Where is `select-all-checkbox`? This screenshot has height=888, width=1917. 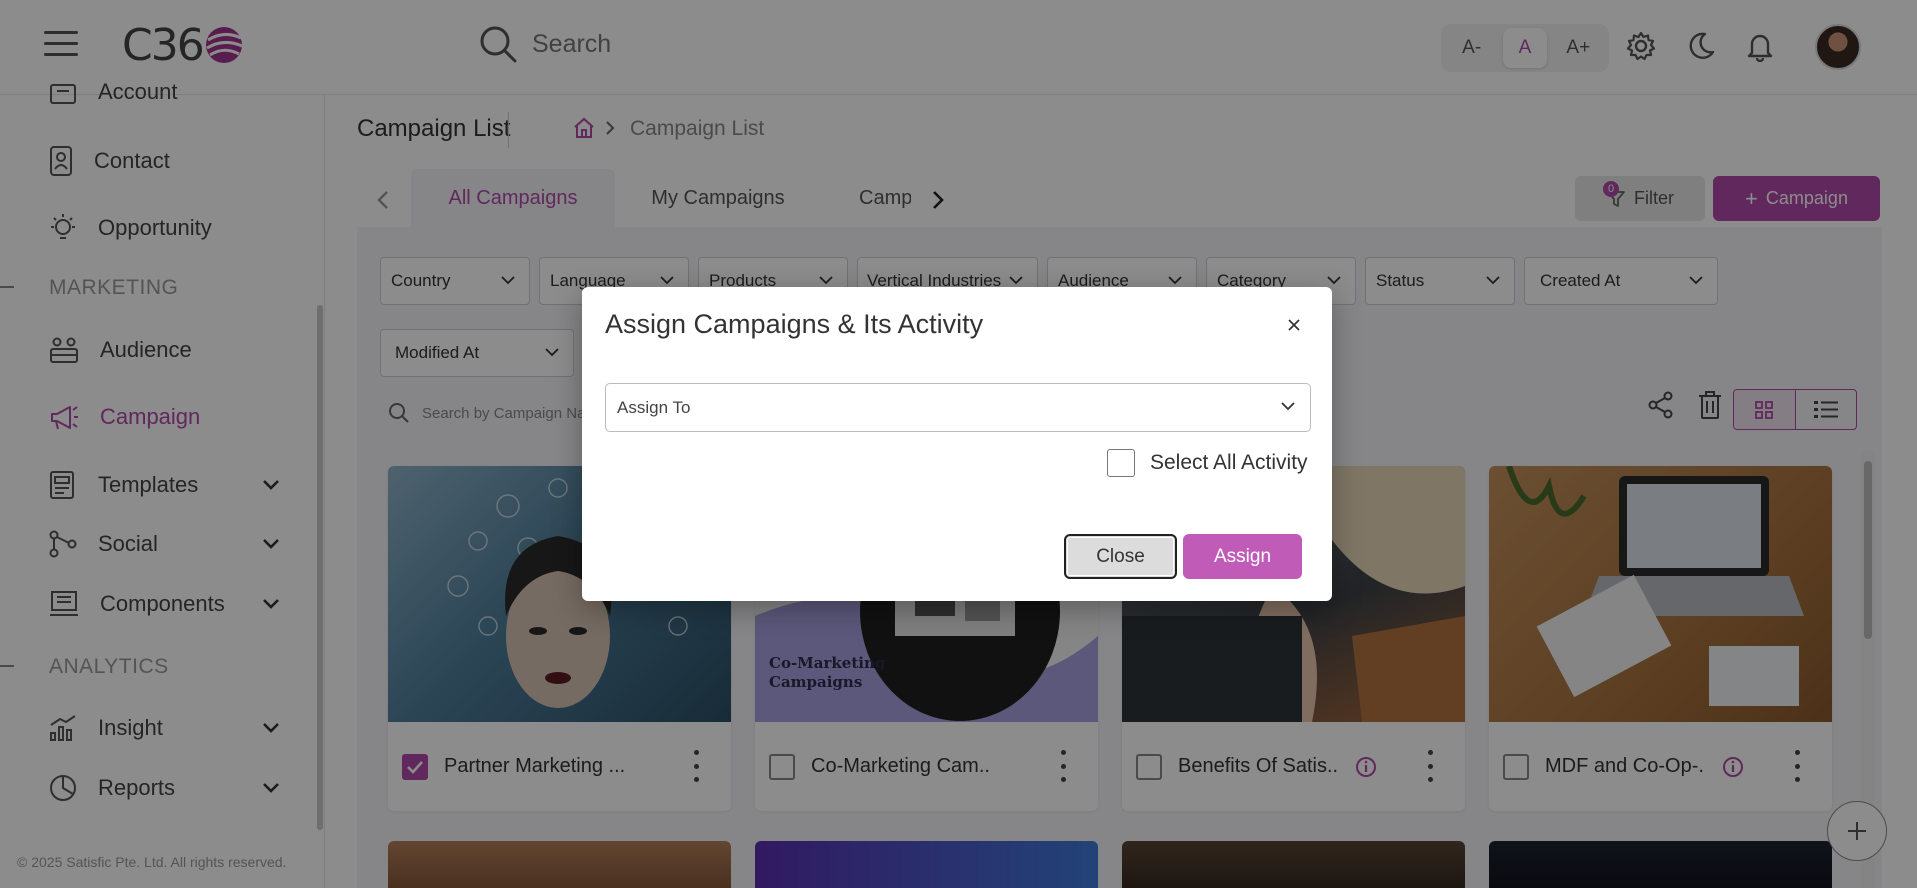 select-all-checkbox is located at coordinates (1121, 463).